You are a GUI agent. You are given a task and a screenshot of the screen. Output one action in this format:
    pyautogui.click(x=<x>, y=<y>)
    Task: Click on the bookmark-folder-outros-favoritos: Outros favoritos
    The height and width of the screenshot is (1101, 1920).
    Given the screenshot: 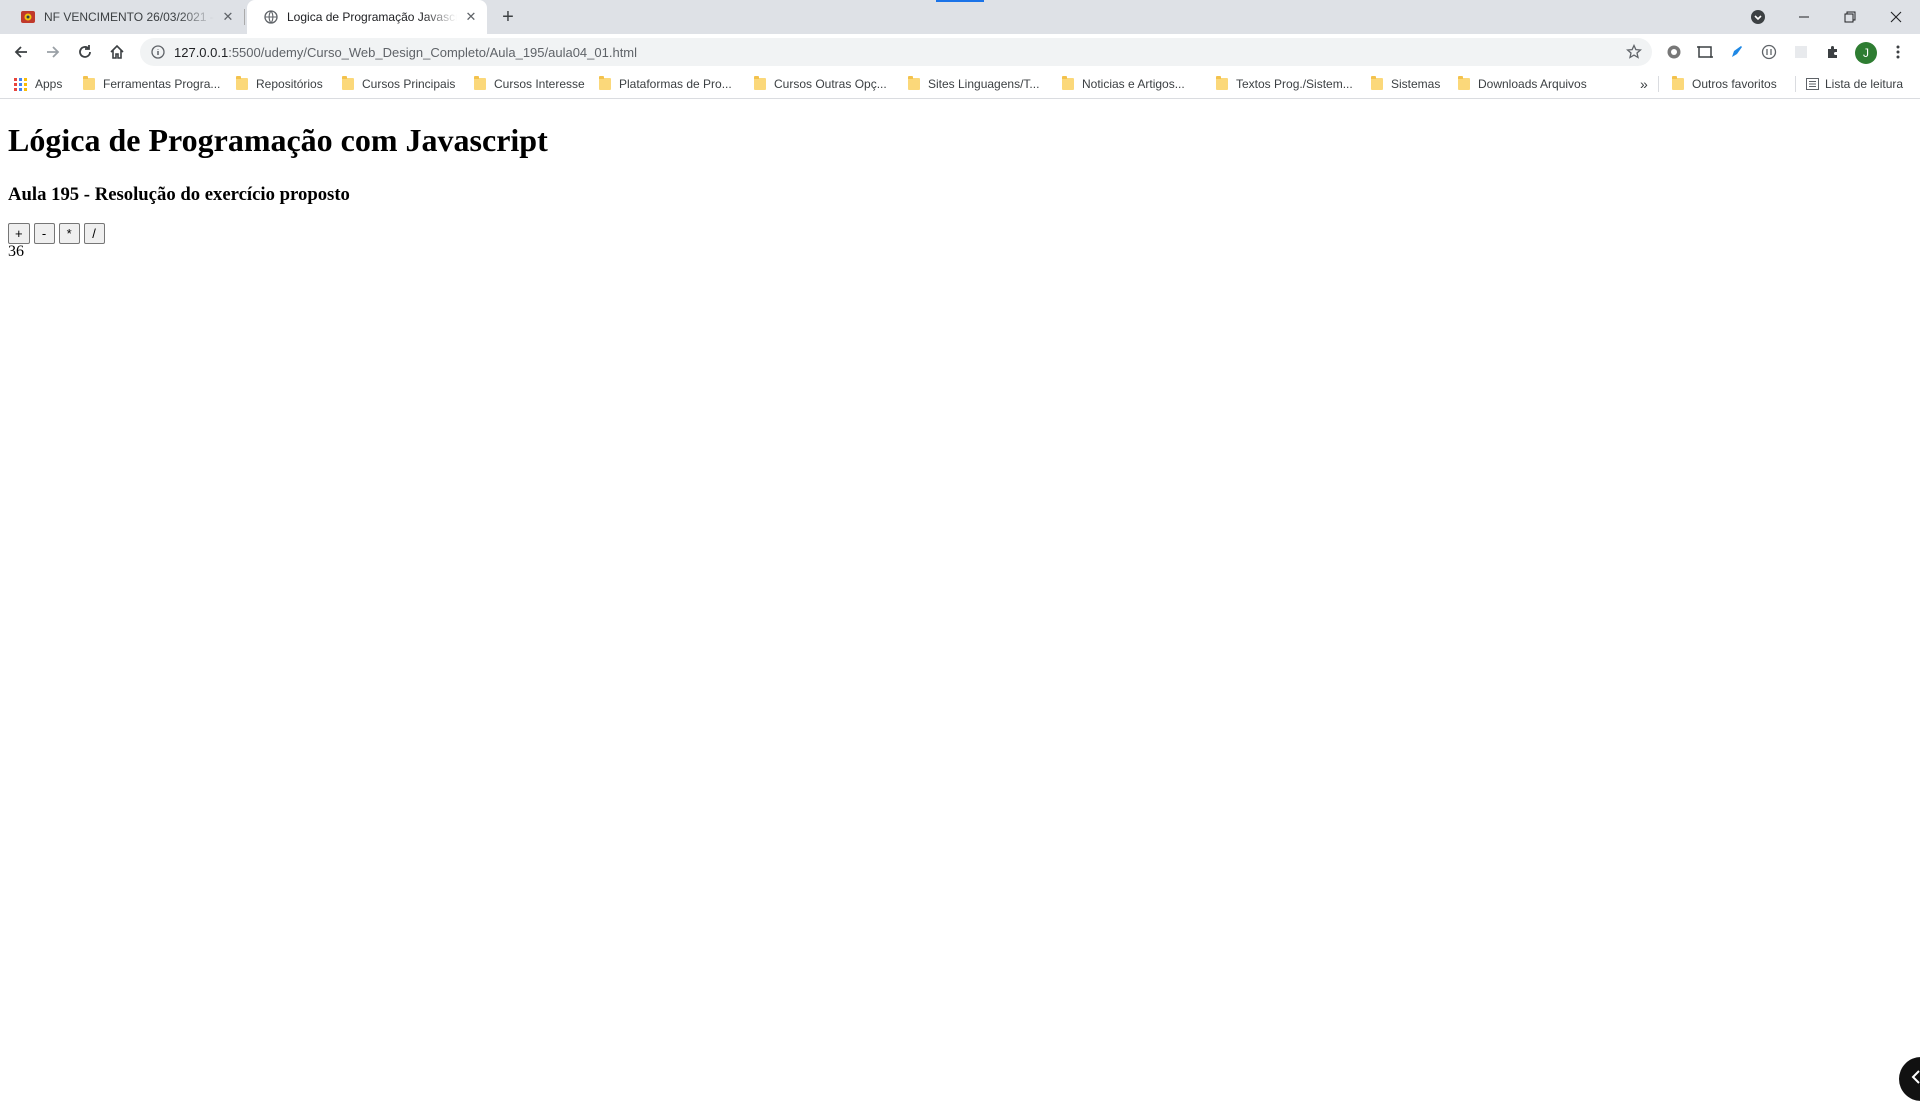 What is the action you would take?
    pyautogui.click(x=1724, y=84)
    